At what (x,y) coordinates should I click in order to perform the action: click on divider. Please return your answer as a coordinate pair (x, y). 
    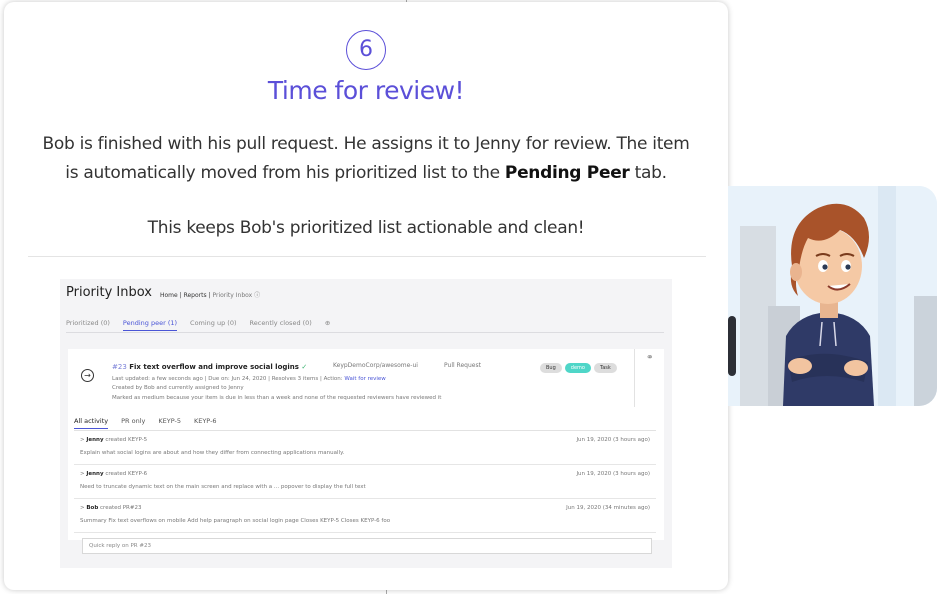
    Looking at the image, I should click on (367, 256).